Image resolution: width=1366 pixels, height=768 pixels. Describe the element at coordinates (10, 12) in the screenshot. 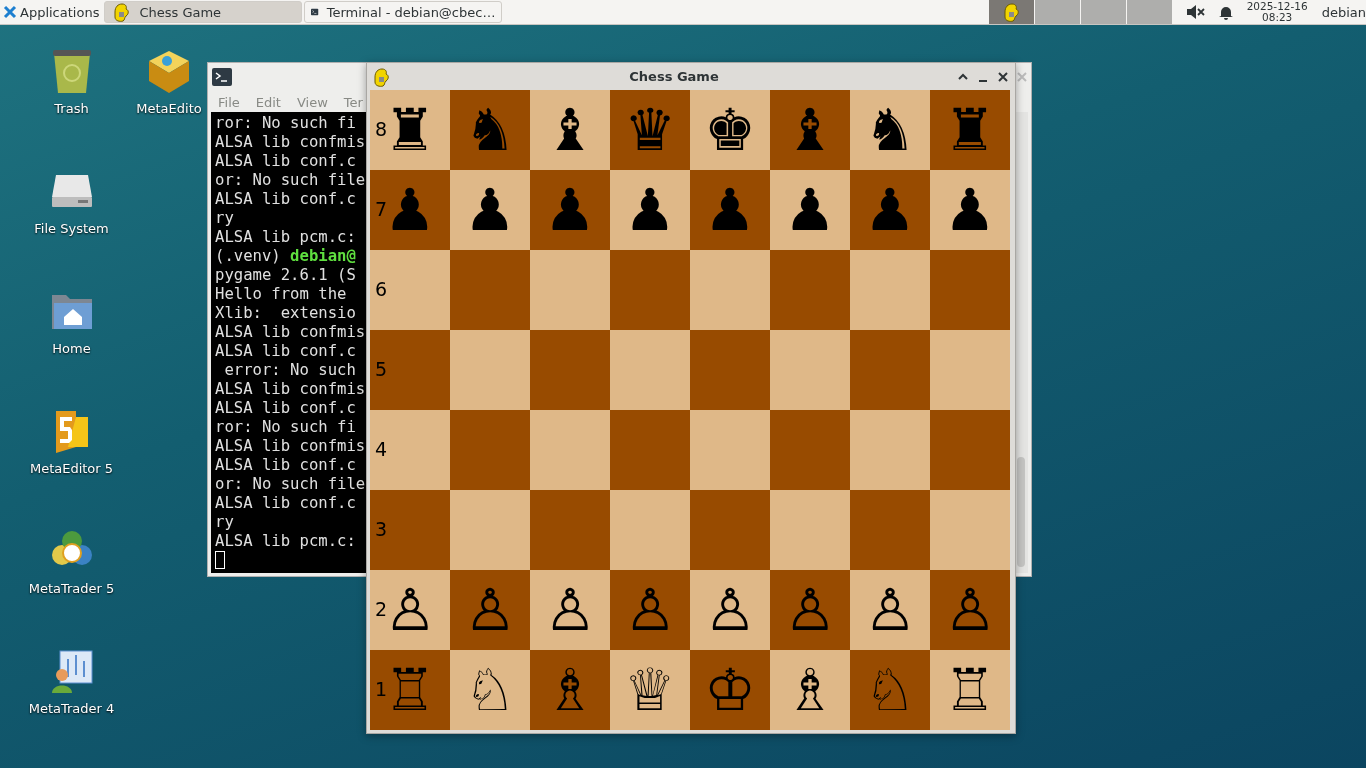

I see `xfce-logo-icon` at that location.